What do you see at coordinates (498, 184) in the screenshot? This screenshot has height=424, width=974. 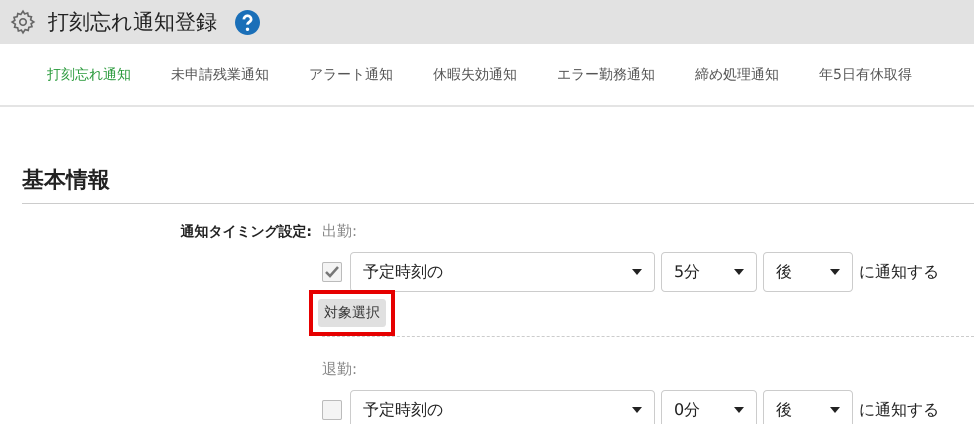 I see `section-heading: 基本情報` at bounding box center [498, 184].